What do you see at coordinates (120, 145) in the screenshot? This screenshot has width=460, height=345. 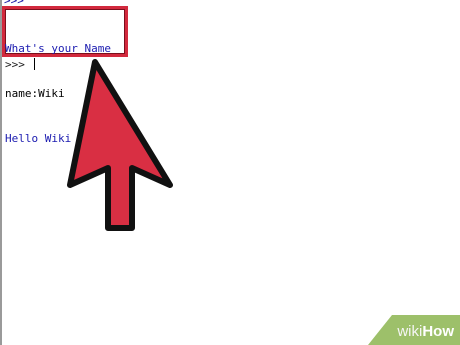 I see `pointer-arrow-icon` at bounding box center [120, 145].